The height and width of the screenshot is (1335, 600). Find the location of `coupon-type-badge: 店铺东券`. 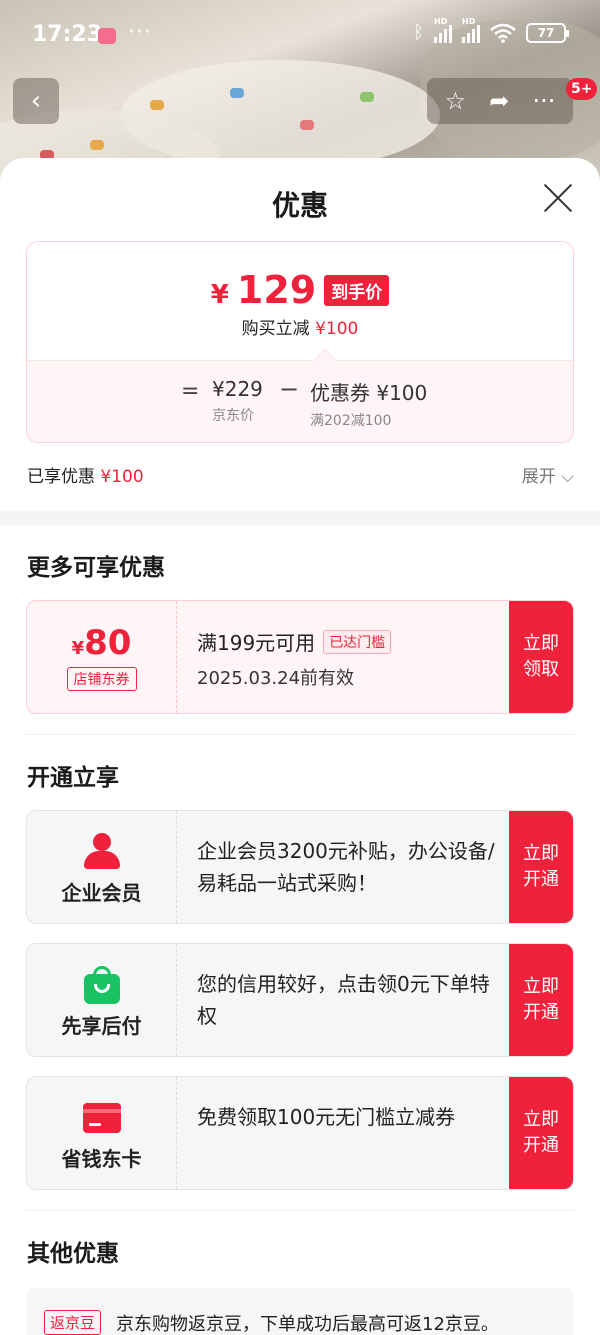

coupon-type-badge: 店铺东券 is located at coordinates (101, 679).